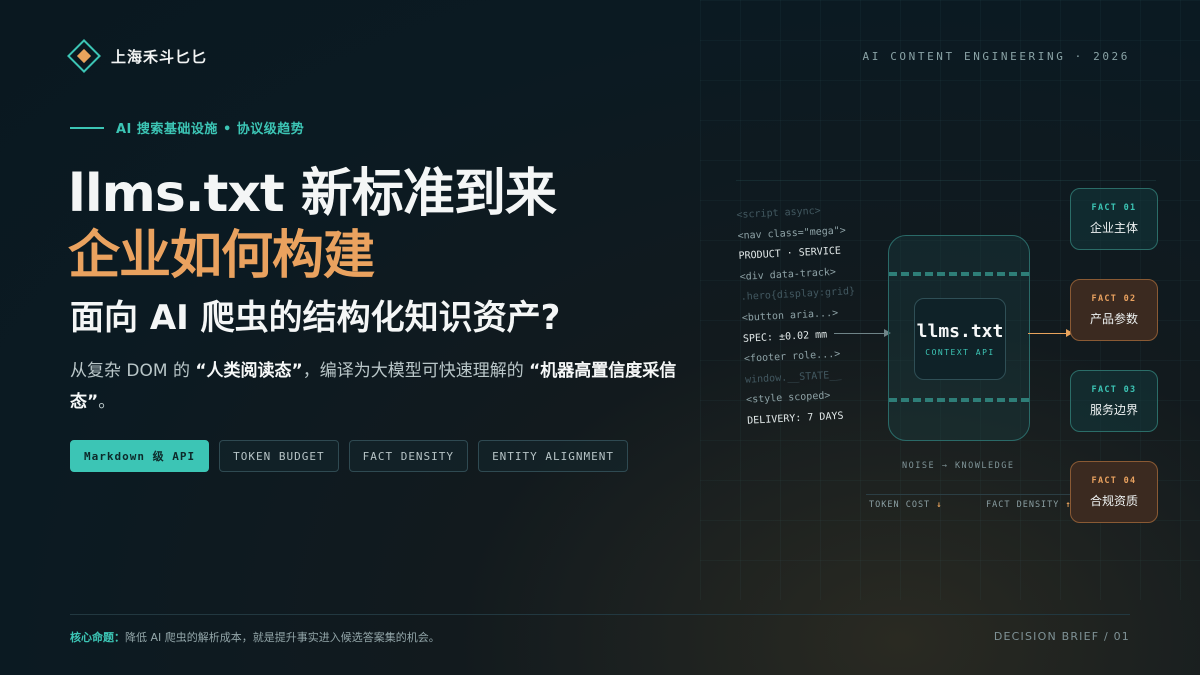 The image size is (1200, 675). I want to click on tag-entity-alignment: ENTITY ALIGNMENT, so click(553, 456).